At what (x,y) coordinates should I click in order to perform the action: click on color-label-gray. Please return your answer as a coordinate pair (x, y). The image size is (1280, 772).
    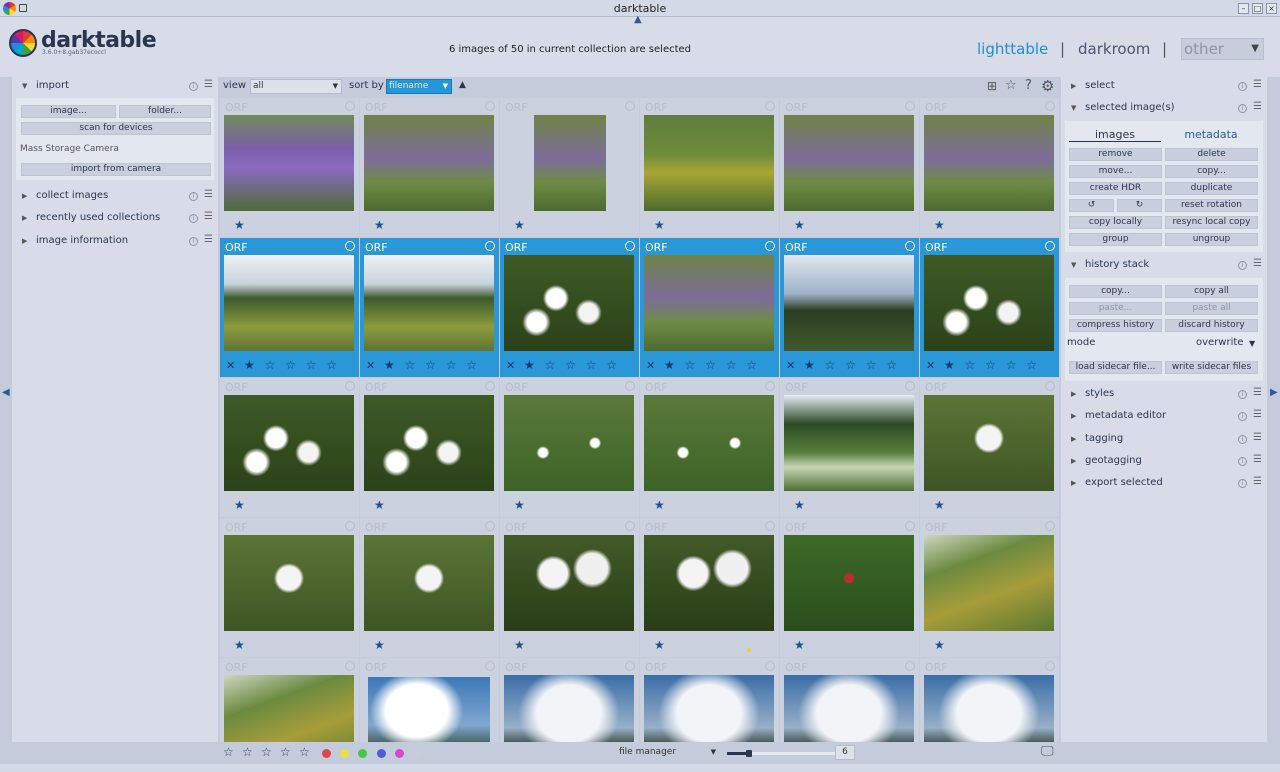
    Looking at the image, I should click on (417, 753).